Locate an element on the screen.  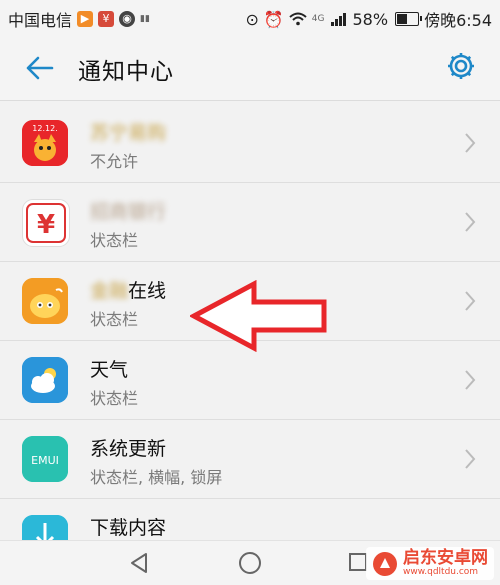
emui-logo-text: EMUI is located at coordinates (45, 460).